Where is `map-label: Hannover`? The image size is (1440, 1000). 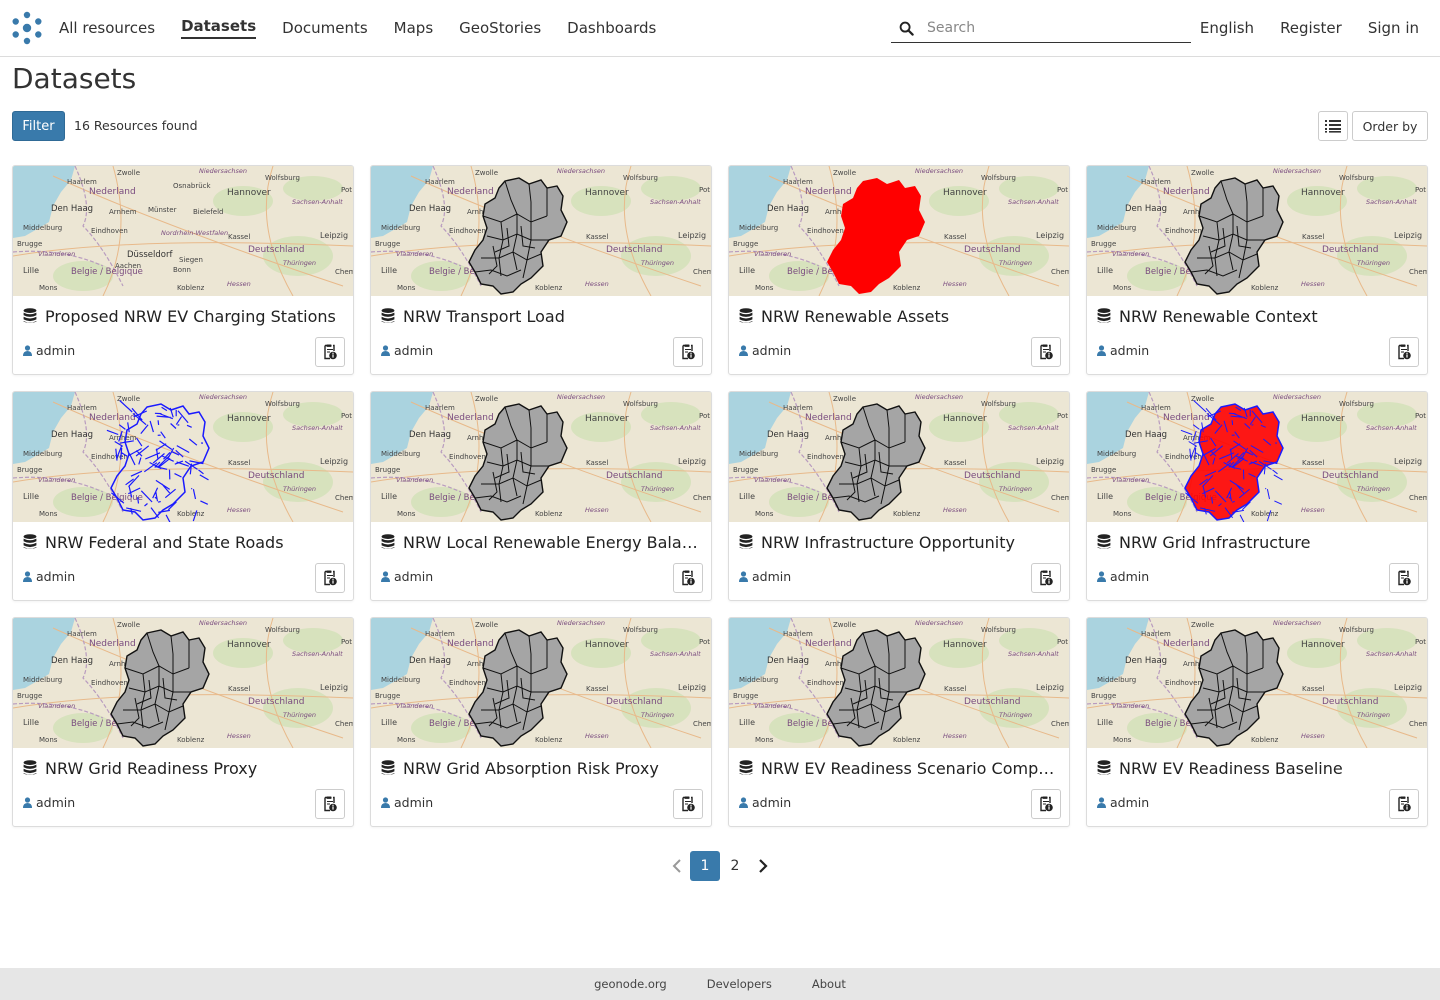
map-label: Hannover is located at coordinates (965, 193).